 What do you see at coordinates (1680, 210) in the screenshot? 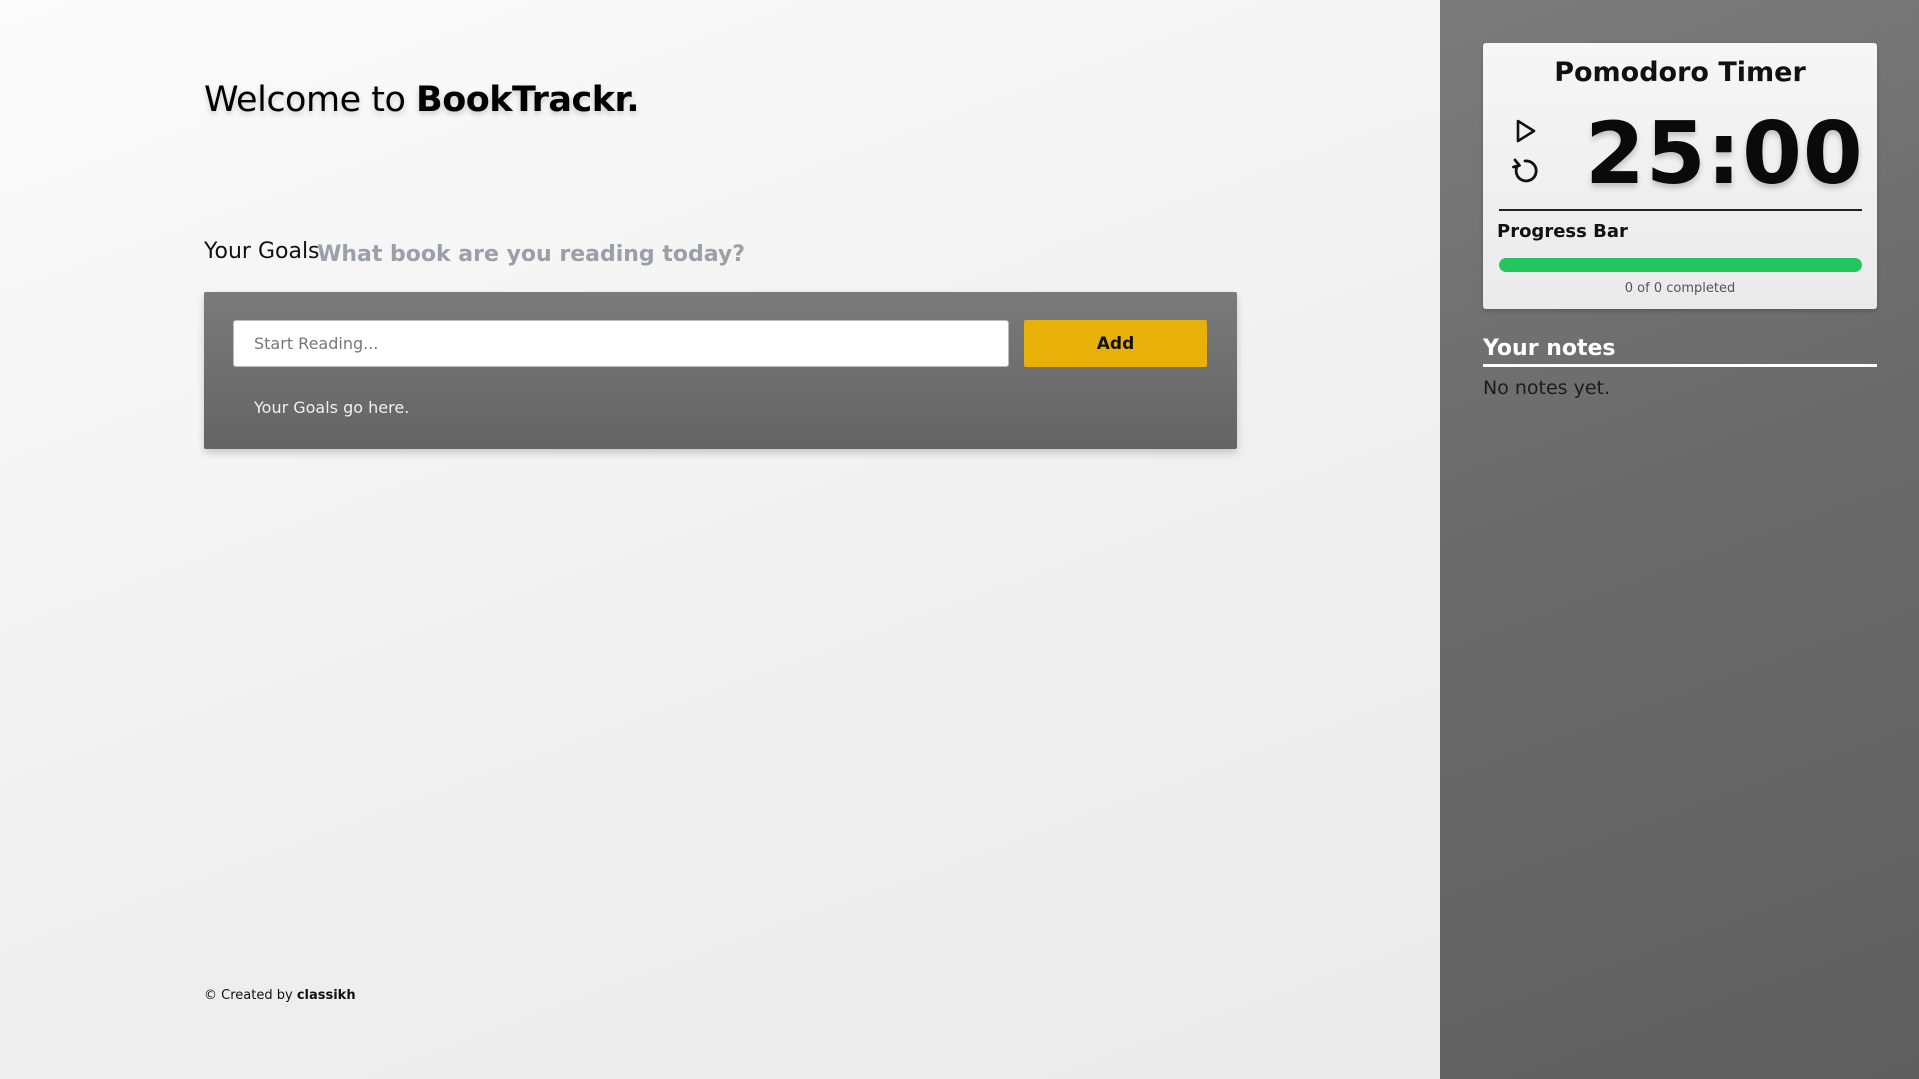
I see `timer-divider` at bounding box center [1680, 210].